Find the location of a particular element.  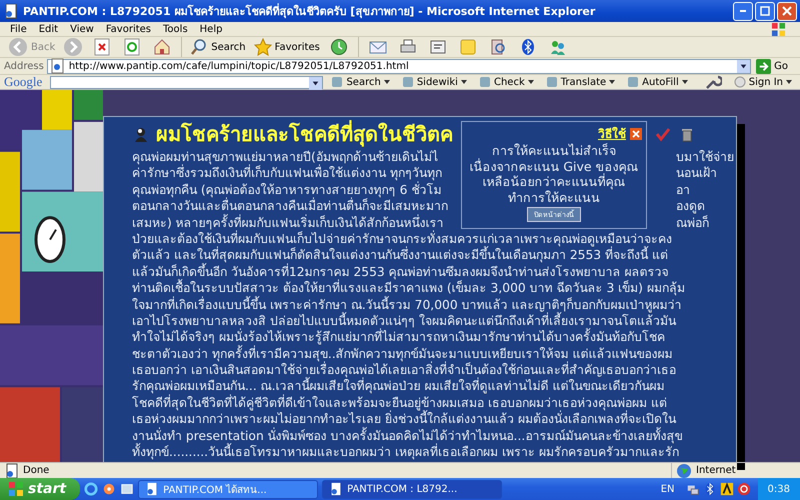

google-logo: Google is located at coordinates (23, 82).